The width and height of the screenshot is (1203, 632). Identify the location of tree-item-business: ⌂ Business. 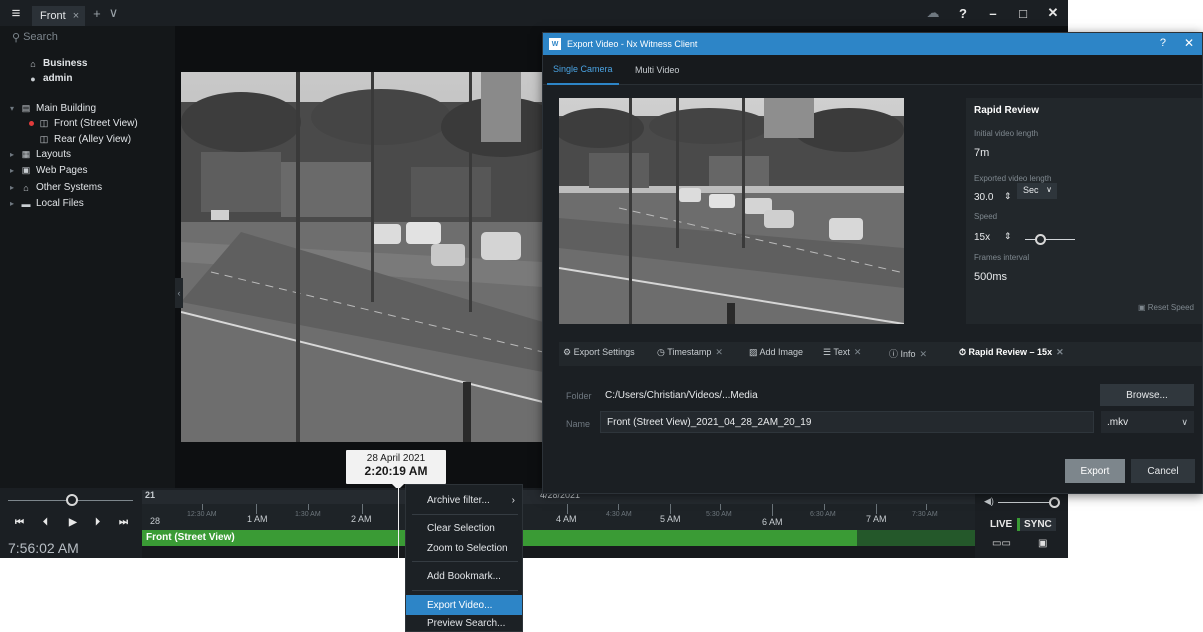
(57, 63).